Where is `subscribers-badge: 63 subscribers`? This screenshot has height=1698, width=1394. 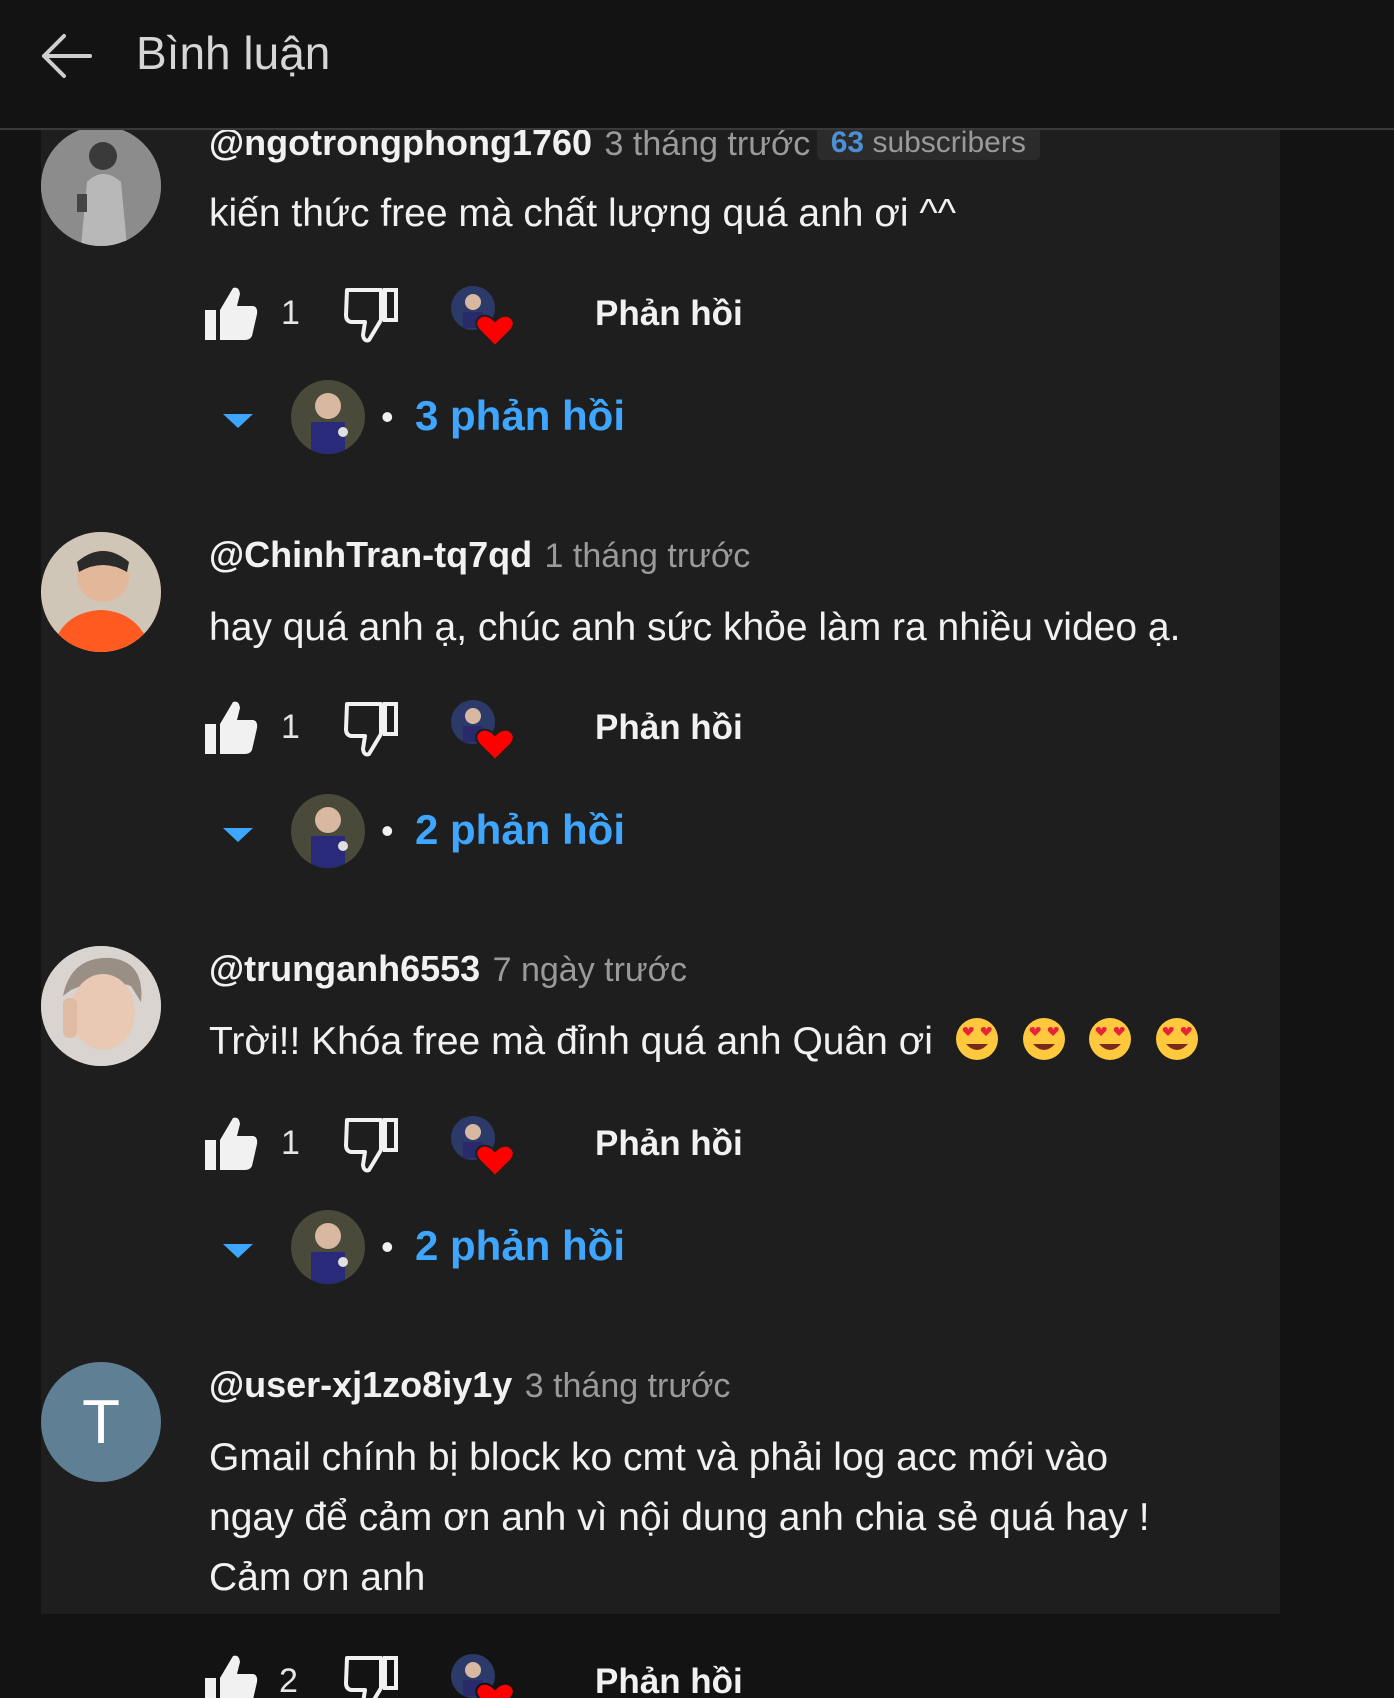 subscribers-badge: 63 subscribers is located at coordinates (928, 143).